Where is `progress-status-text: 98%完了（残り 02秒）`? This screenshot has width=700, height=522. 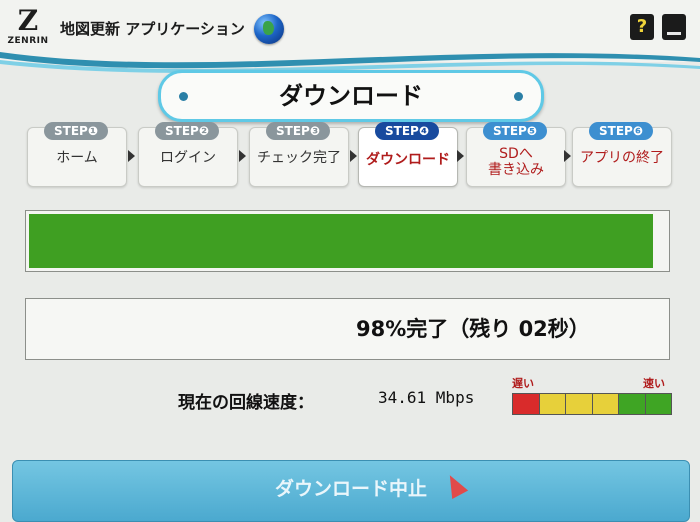 progress-status-text: 98%完了（残り 02秒） is located at coordinates (473, 329).